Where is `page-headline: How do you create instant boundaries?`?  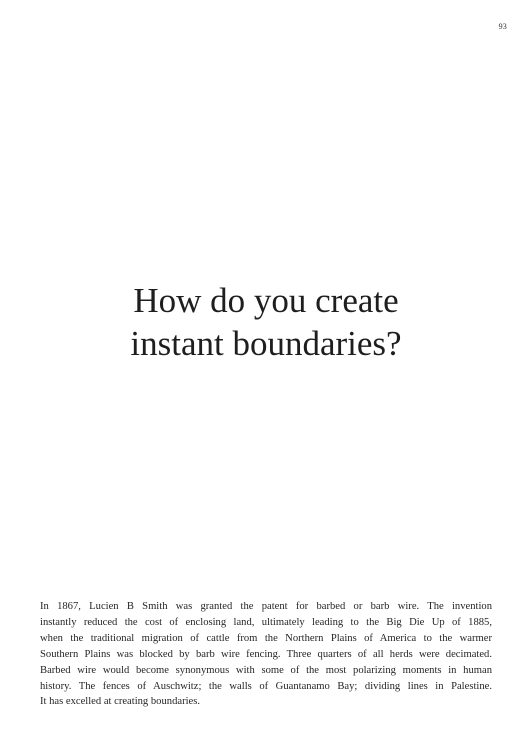 page-headline: How do you create instant boundaries? is located at coordinates (266, 322).